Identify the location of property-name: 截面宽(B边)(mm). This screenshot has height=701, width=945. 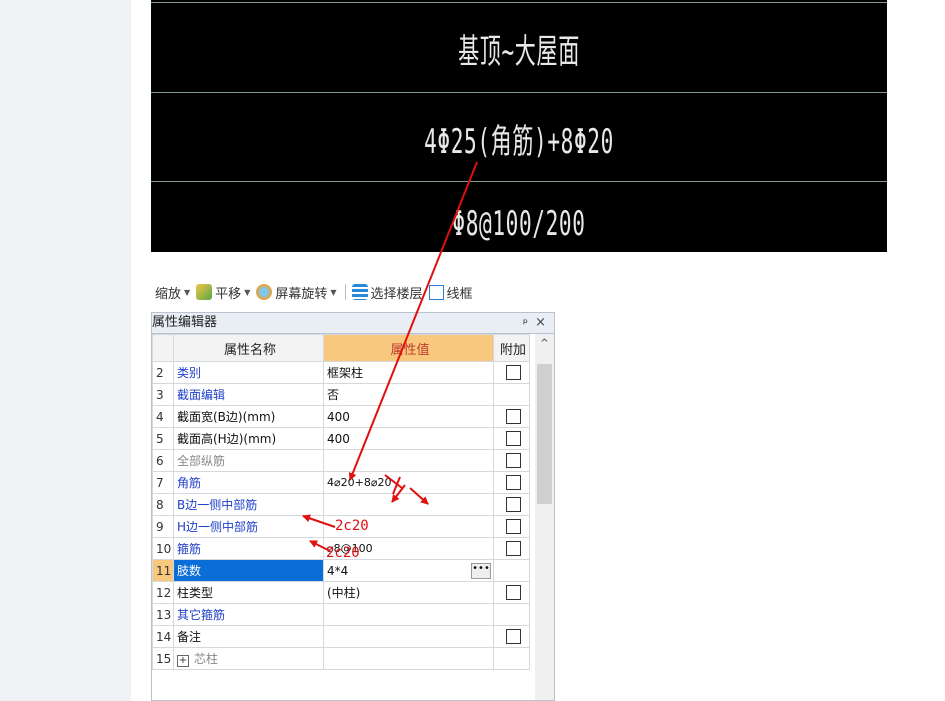
(248, 416).